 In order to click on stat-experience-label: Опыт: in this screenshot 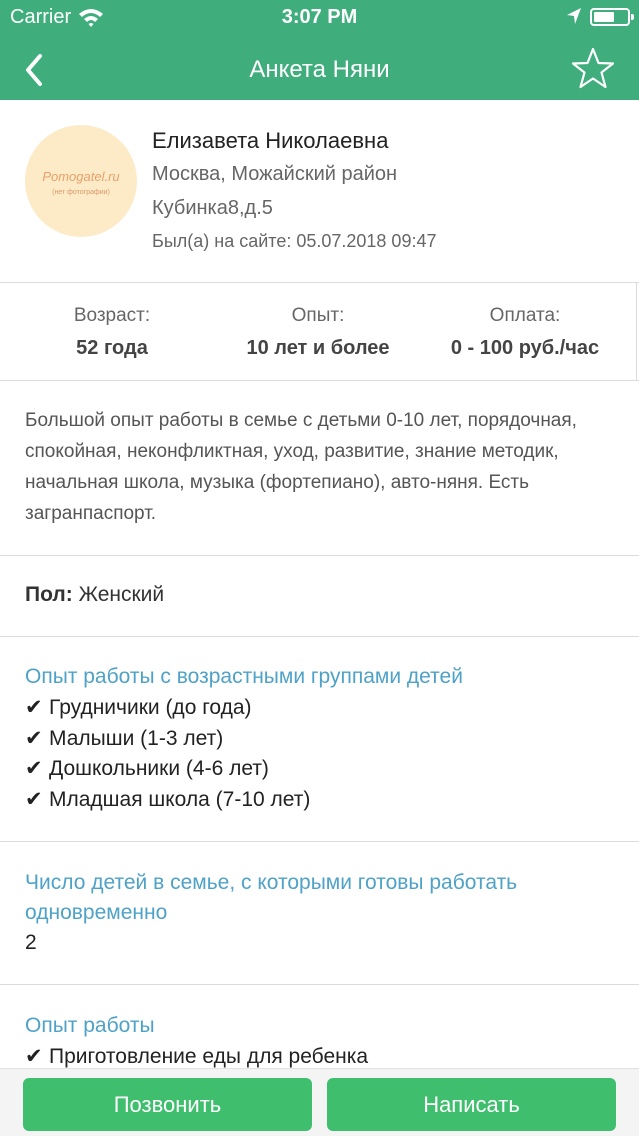, I will do `click(318, 315)`.